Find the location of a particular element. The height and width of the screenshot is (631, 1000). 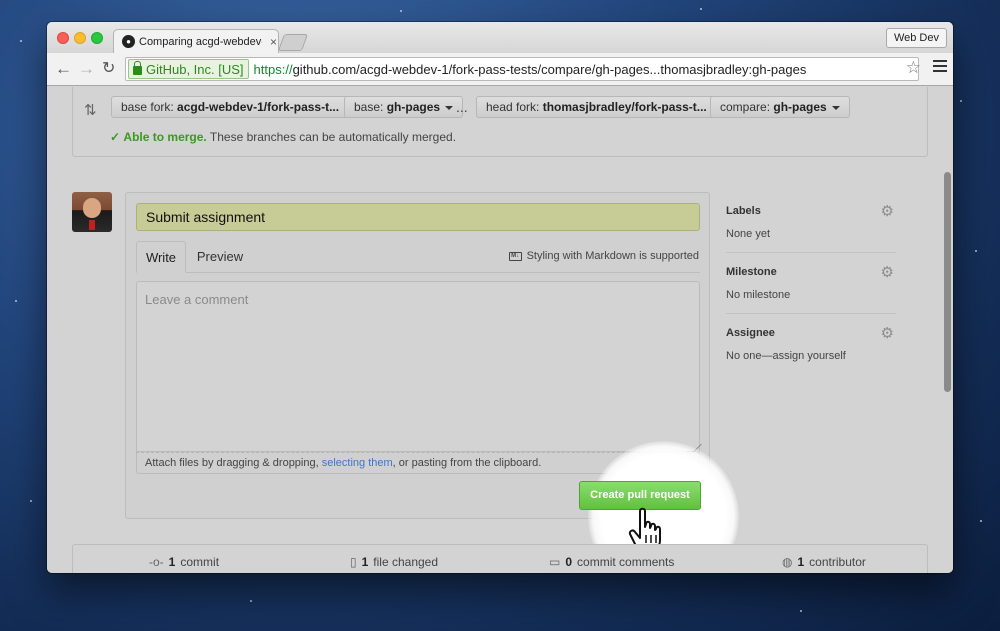

commits-count: 1 is located at coordinates (172, 562).